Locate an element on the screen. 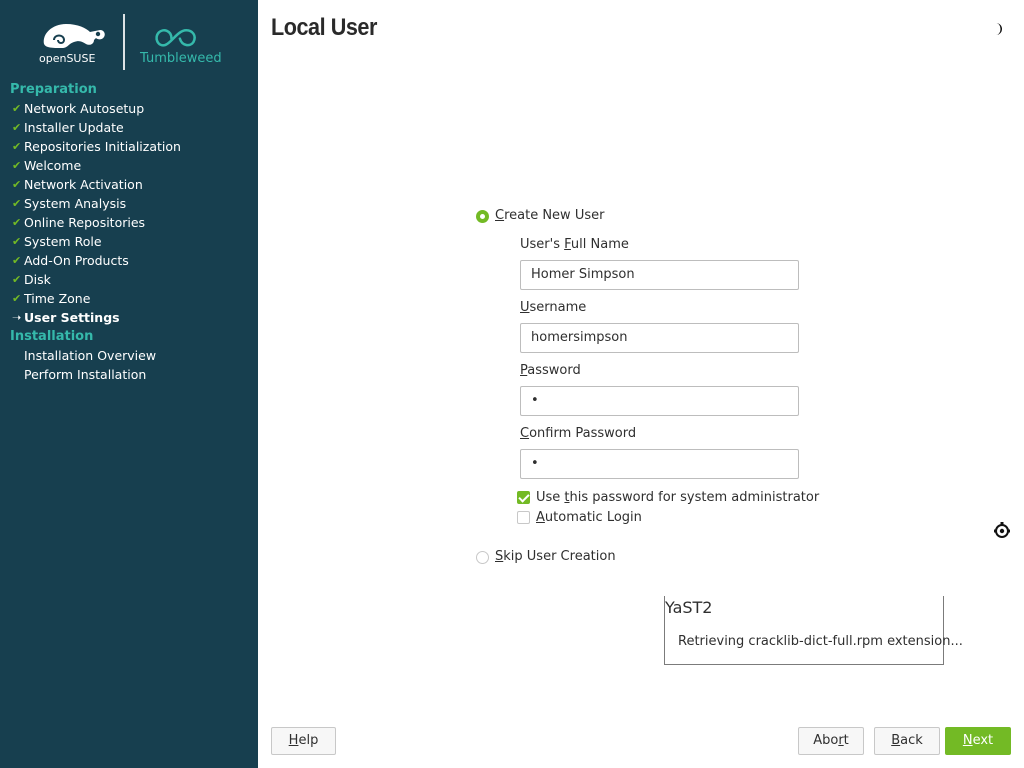  sidebar-item-label: System Role is located at coordinates (63, 241).